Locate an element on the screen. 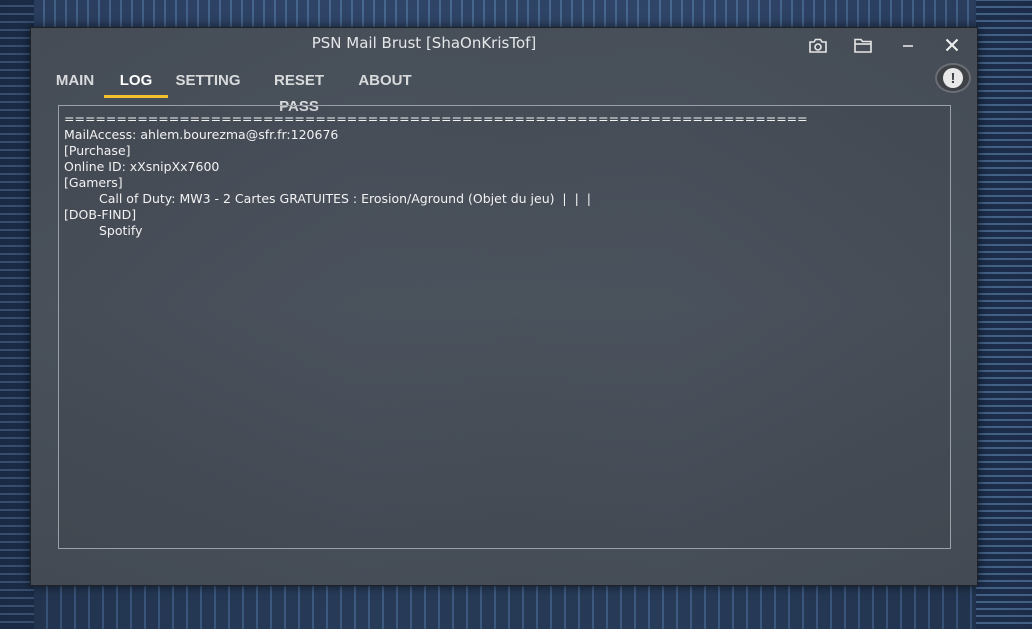 The width and height of the screenshot is (1032, 629). log-line: [Gamers] is located at coordinates (93, 182).